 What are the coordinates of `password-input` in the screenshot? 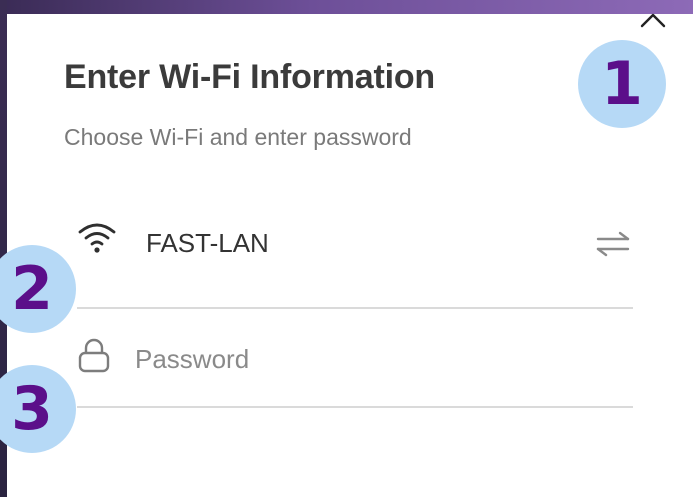 It's located at (375, 359).